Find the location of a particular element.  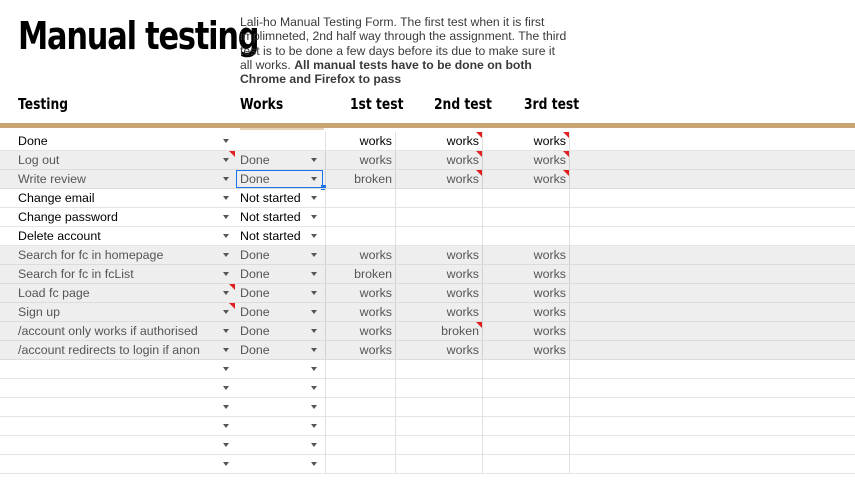

table-row: Sign up Done works works works is located at coordinates (427, 312).